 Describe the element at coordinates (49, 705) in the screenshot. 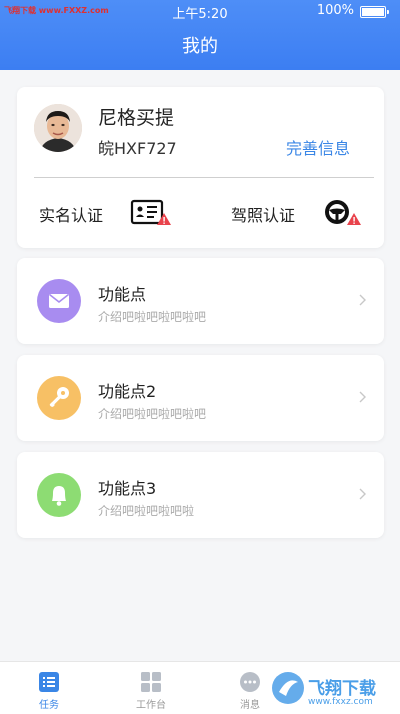

I see `tab-label: 任务` at that location.